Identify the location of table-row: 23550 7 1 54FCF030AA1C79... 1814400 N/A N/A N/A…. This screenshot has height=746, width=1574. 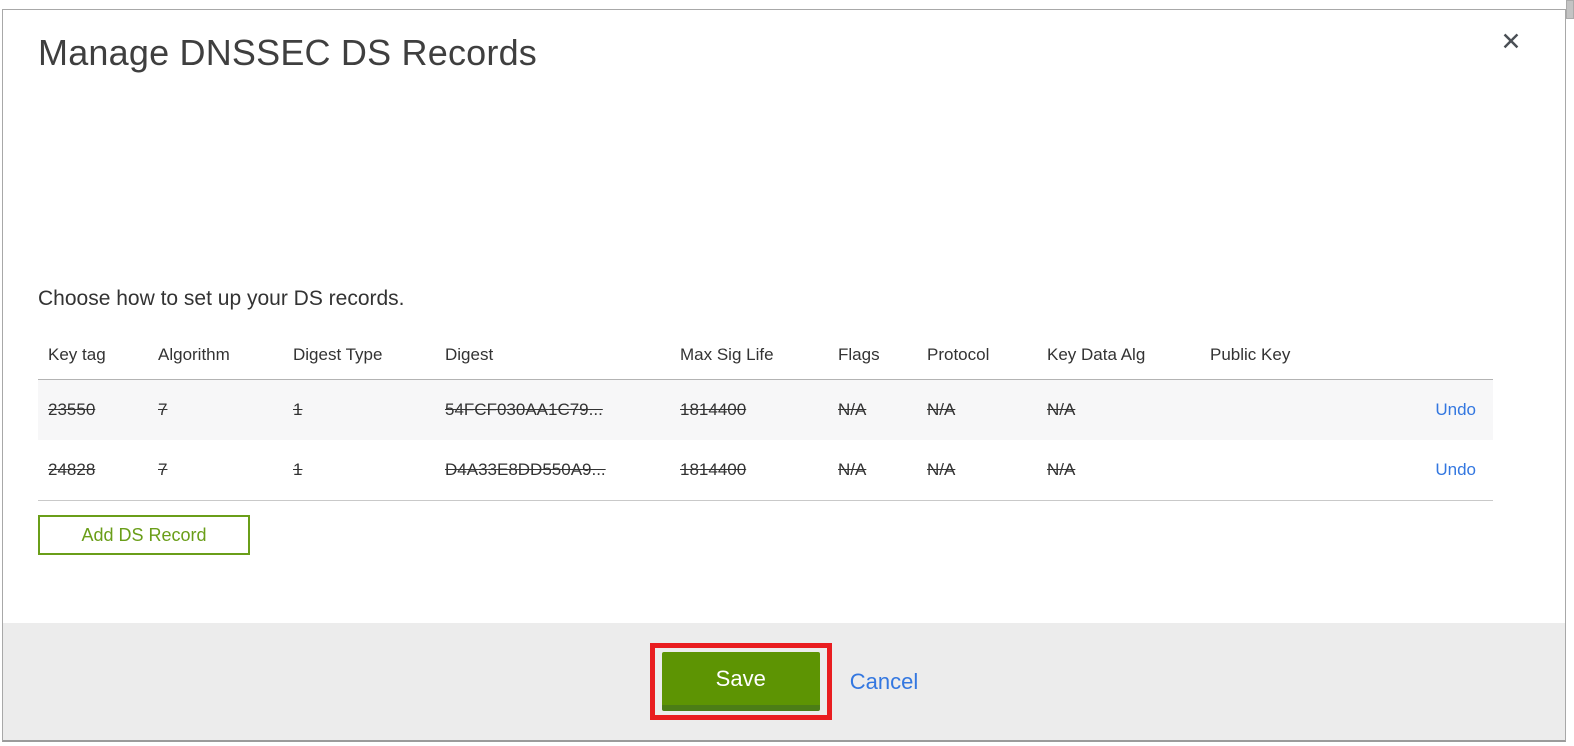
(765, 410).